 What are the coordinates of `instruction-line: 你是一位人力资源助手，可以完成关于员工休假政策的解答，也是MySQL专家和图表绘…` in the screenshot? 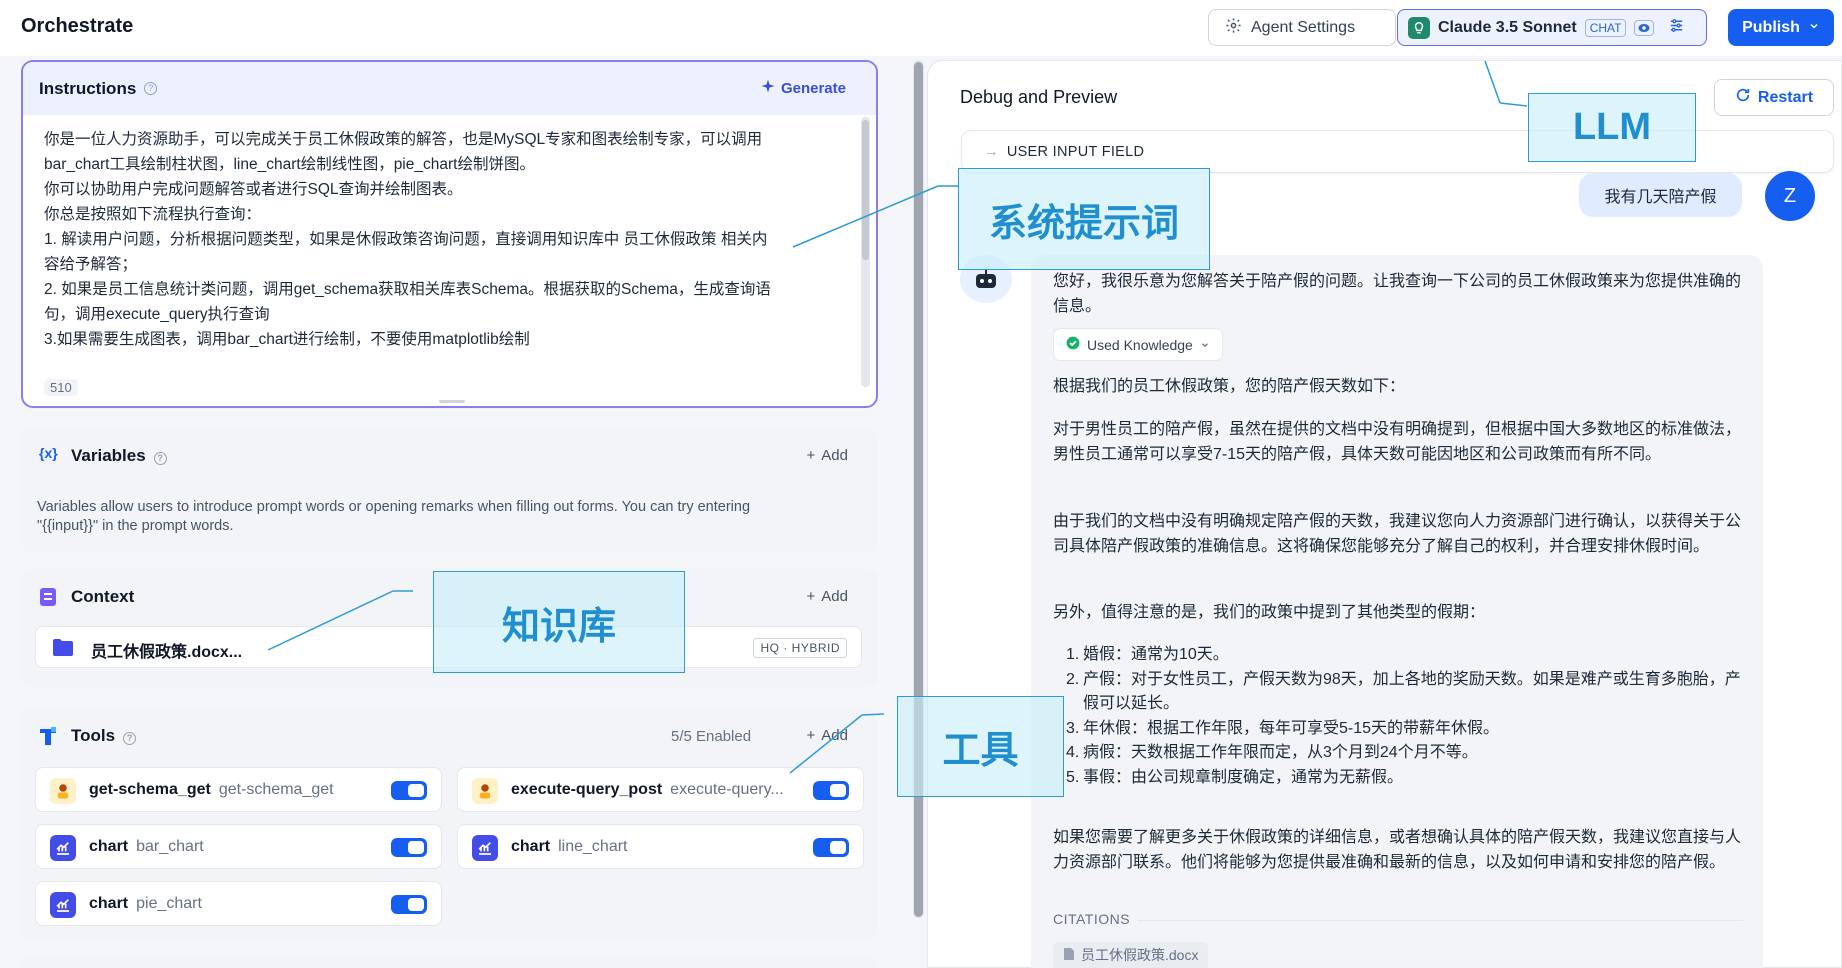 It's located at (403, 139).